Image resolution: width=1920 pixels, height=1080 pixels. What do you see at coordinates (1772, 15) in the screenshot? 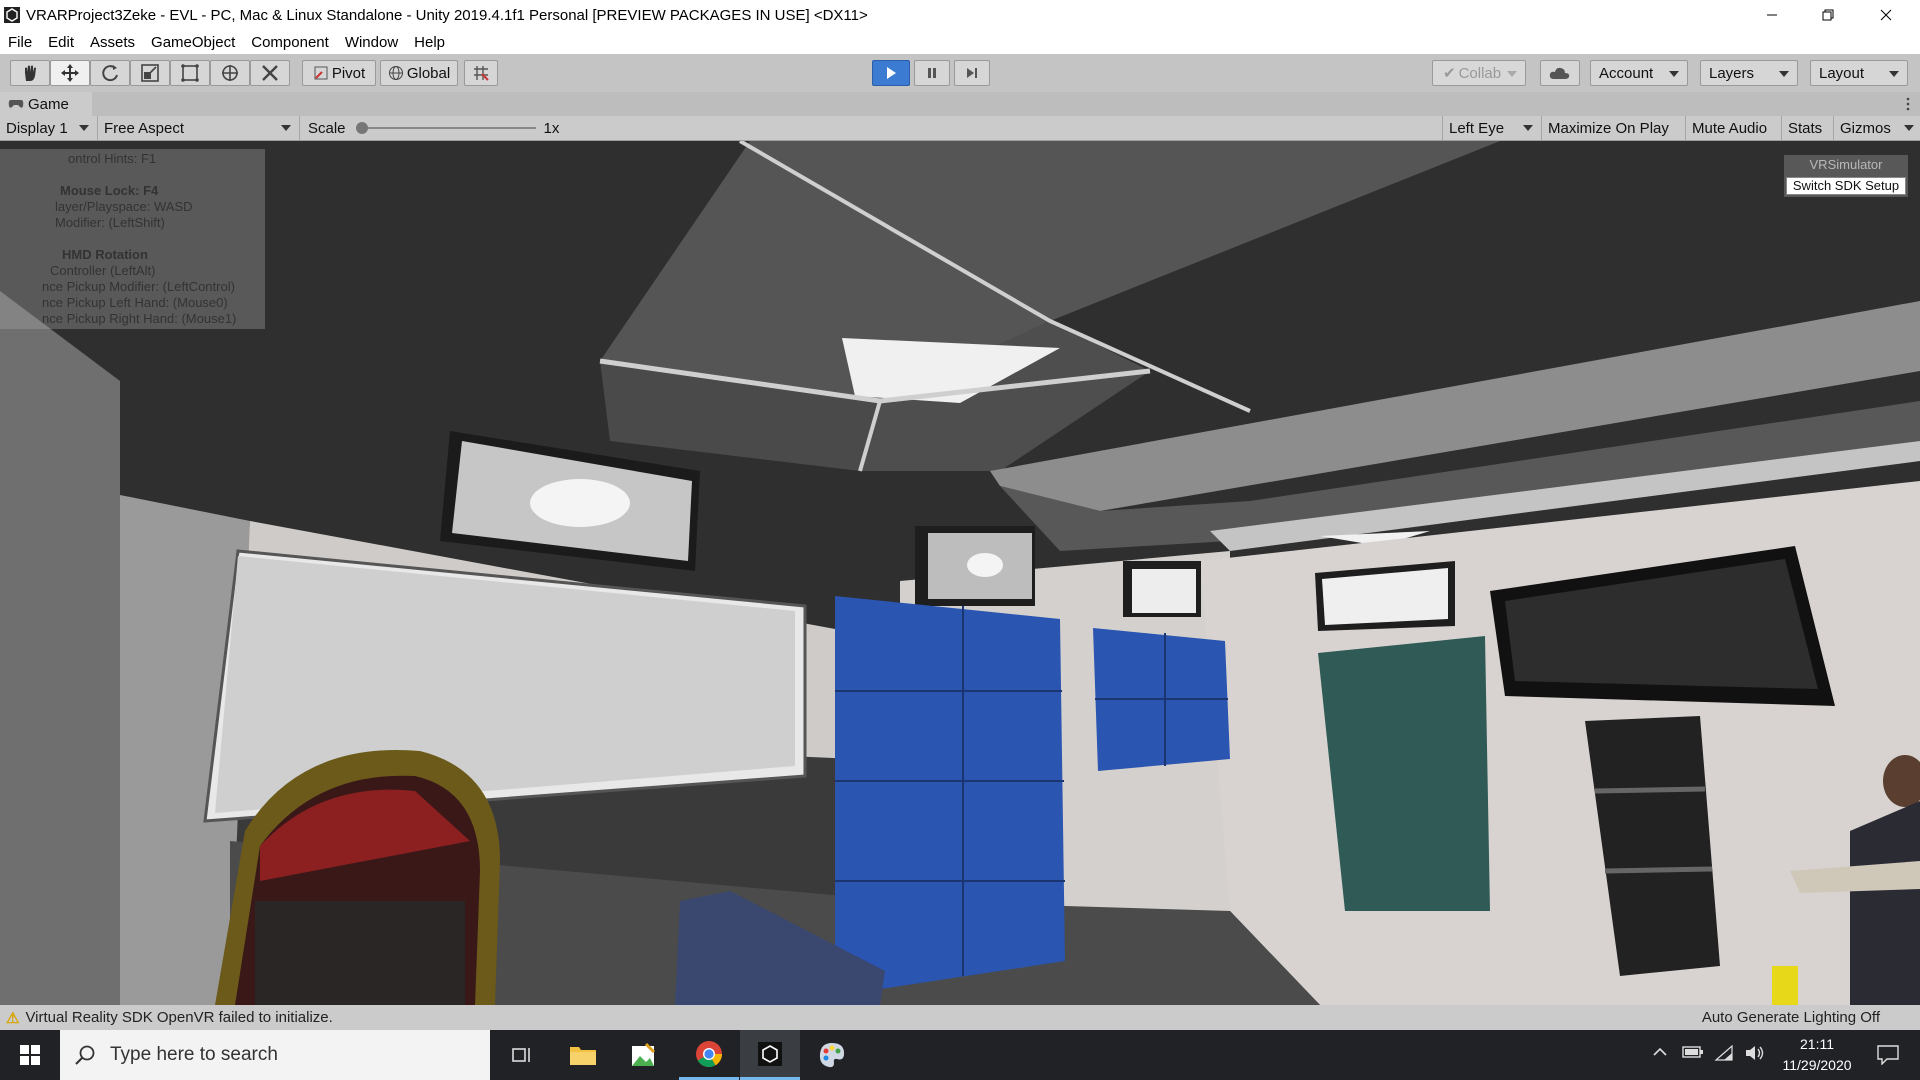
I see `minimize-button` at bounding box center [1772, 15].